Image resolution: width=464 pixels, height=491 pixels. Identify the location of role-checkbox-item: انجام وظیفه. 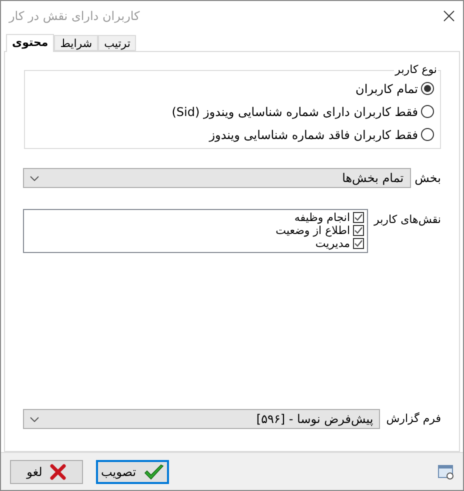
(329, 217).